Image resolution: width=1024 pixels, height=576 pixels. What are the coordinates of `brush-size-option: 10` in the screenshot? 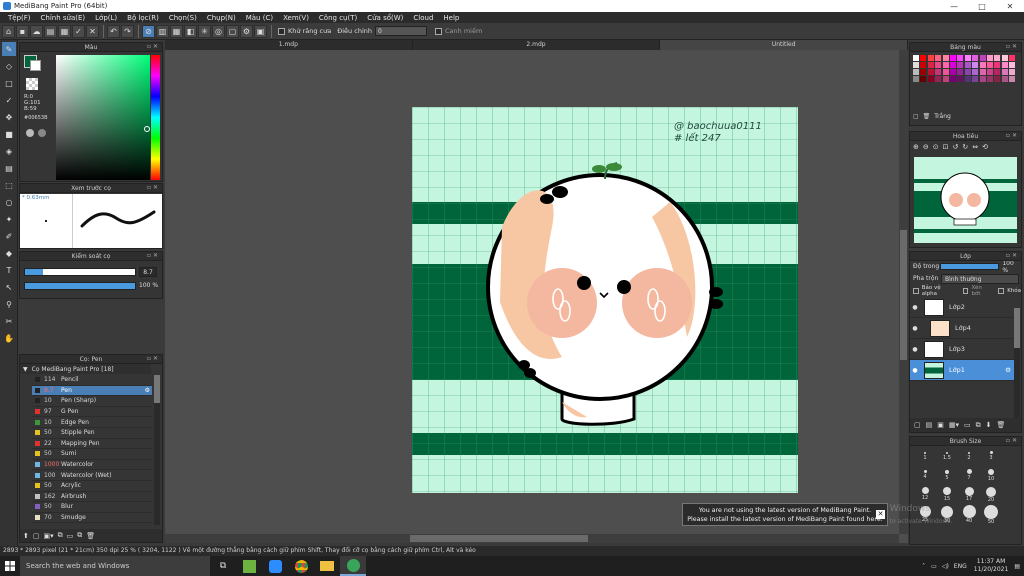 It's located at (991, 476).